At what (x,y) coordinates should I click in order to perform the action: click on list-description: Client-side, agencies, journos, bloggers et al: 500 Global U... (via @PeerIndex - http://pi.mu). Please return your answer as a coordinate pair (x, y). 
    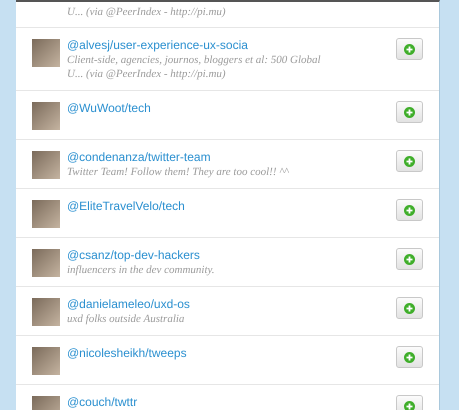
    Looking at the image, I should click on (194, 67).